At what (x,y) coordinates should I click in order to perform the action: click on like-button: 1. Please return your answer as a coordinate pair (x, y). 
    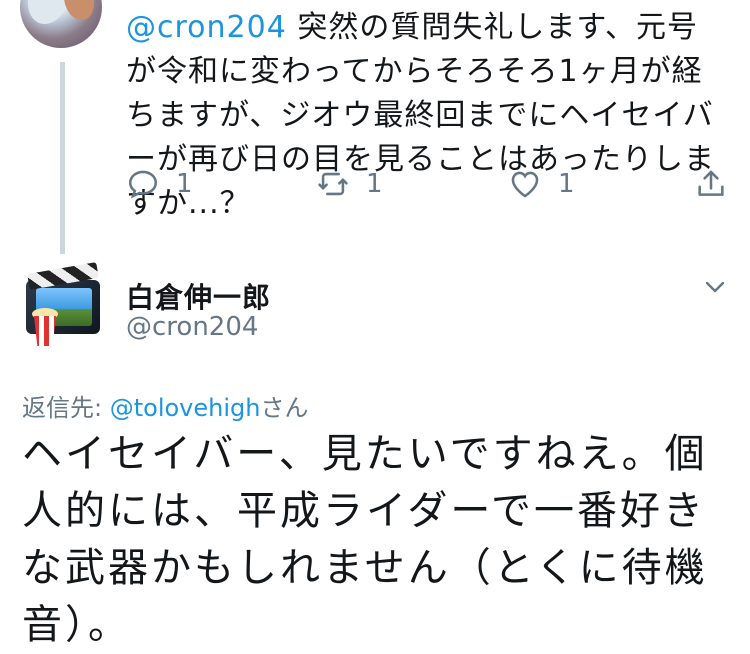
    Looking at the image, I should click on (541, 184).